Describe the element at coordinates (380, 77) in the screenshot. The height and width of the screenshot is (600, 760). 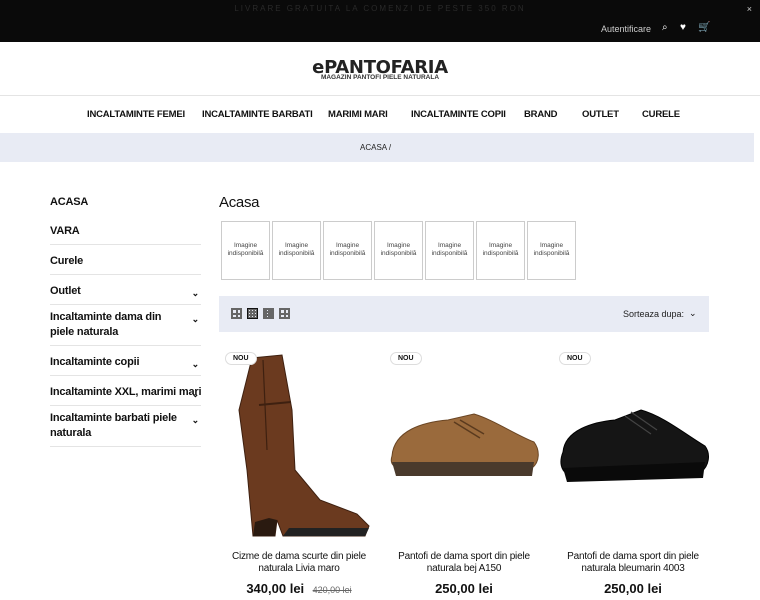
I see `tagline: MAGAZIN PANTOFI PIELE NATURALA` at that location.